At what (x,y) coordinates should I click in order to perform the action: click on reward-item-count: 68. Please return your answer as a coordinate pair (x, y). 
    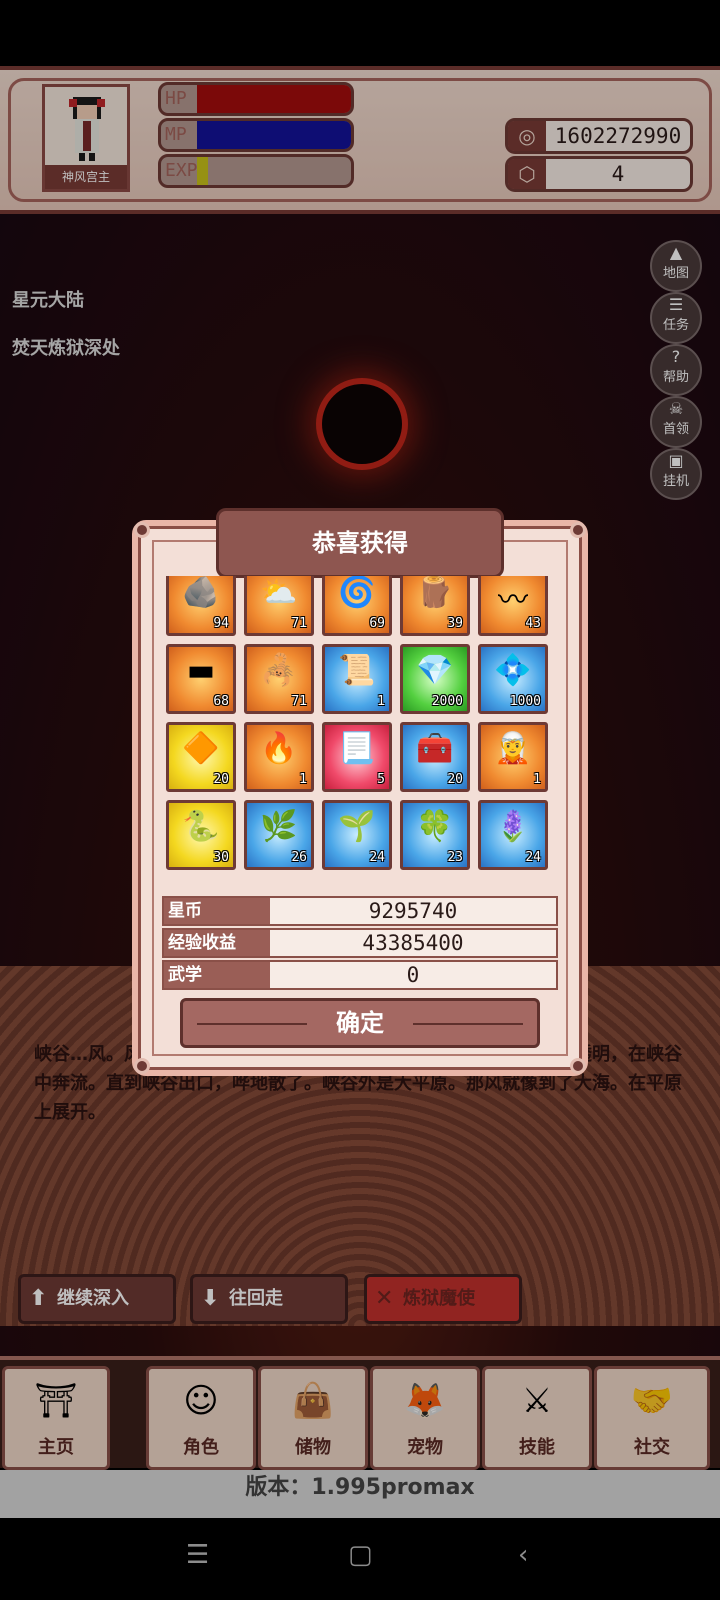
    Looking at the image, I should click on (221, 701).